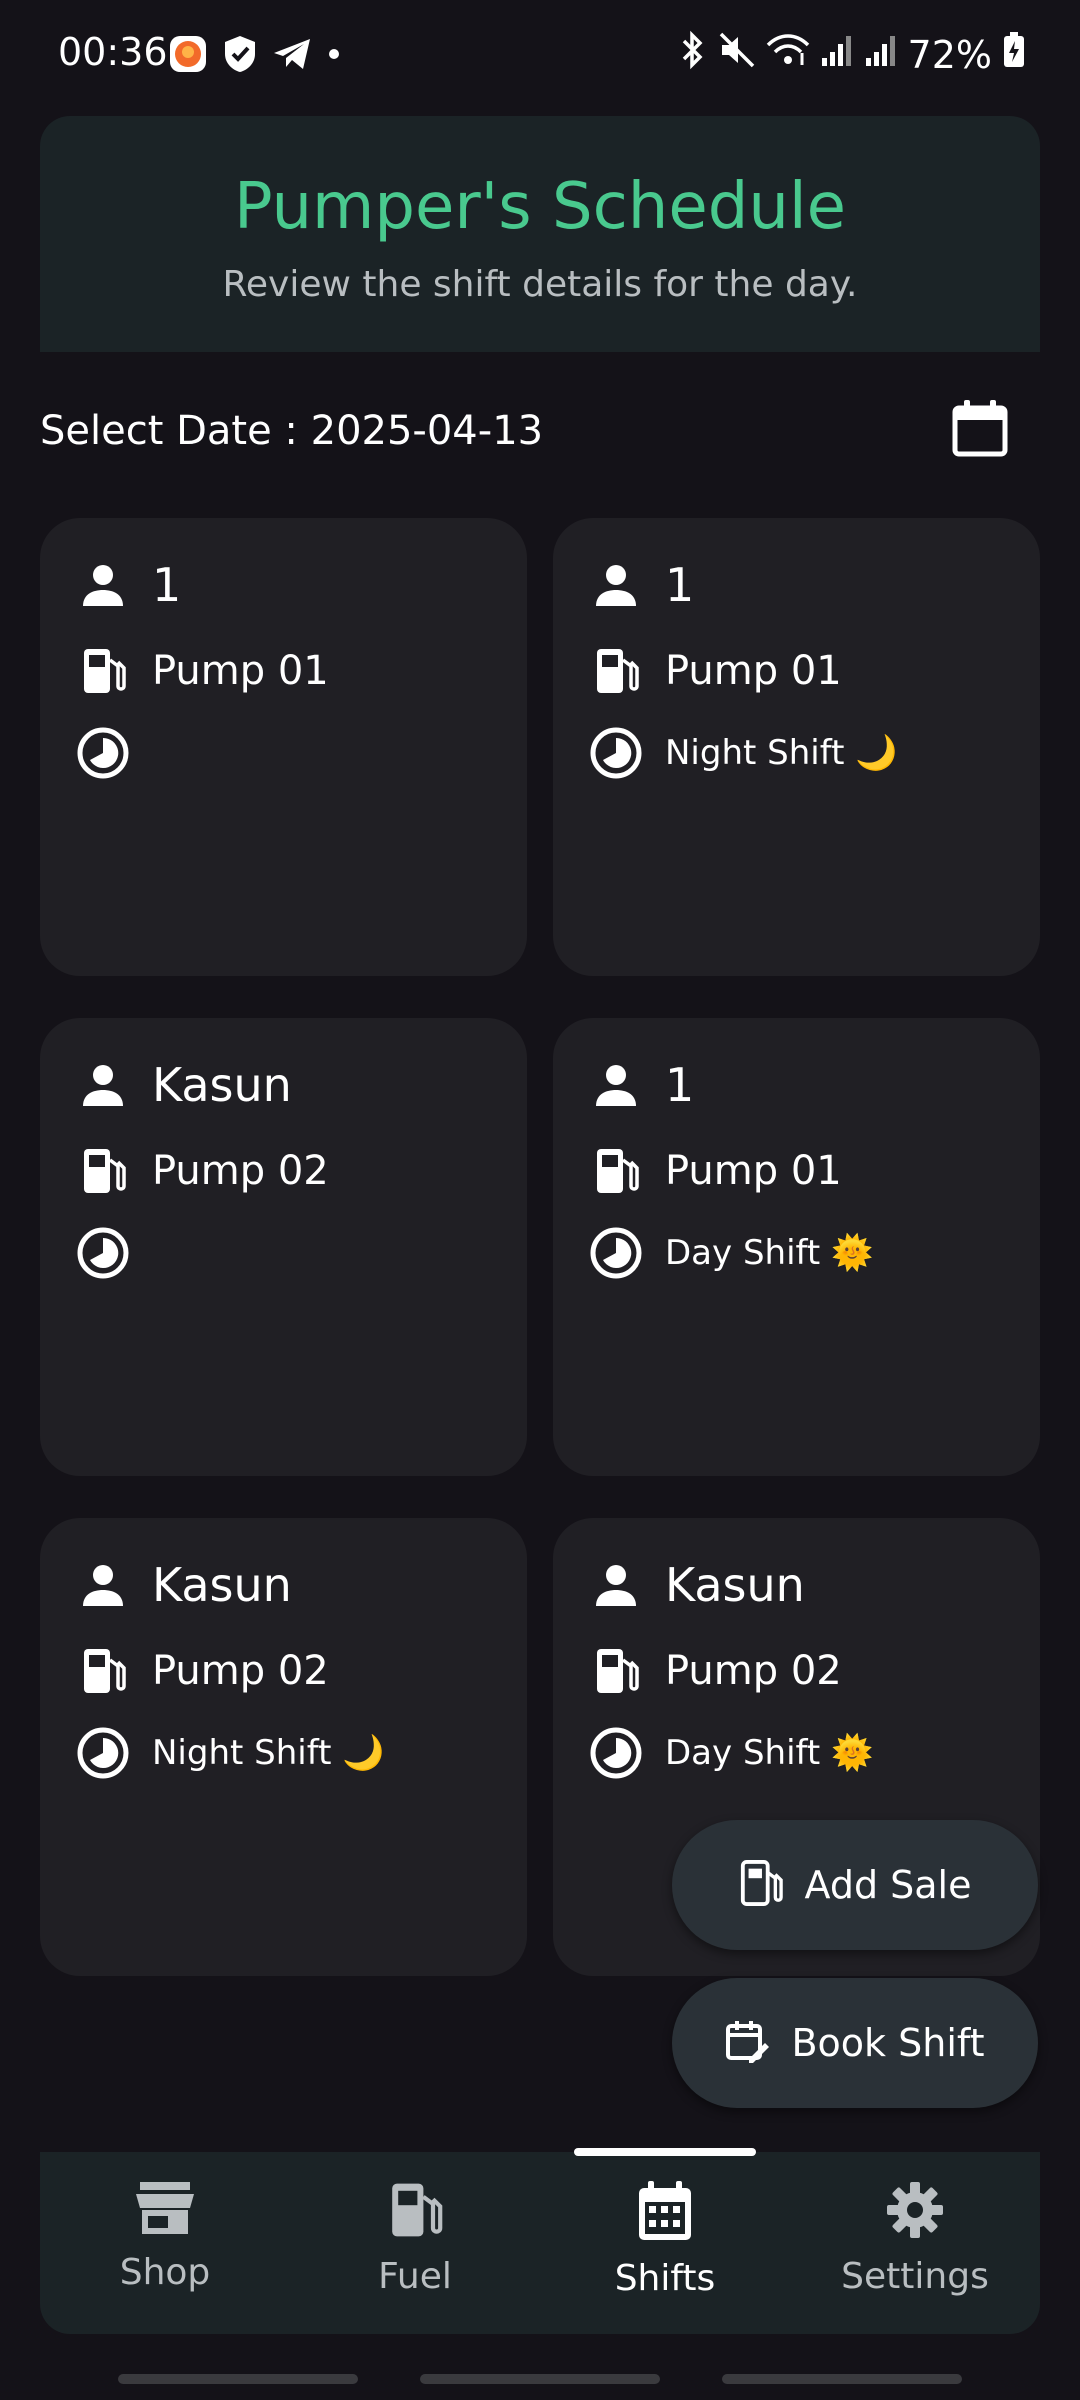 This screenshot has width=1080, height=2400. I want to click on calendar-button, so click(980, 428).